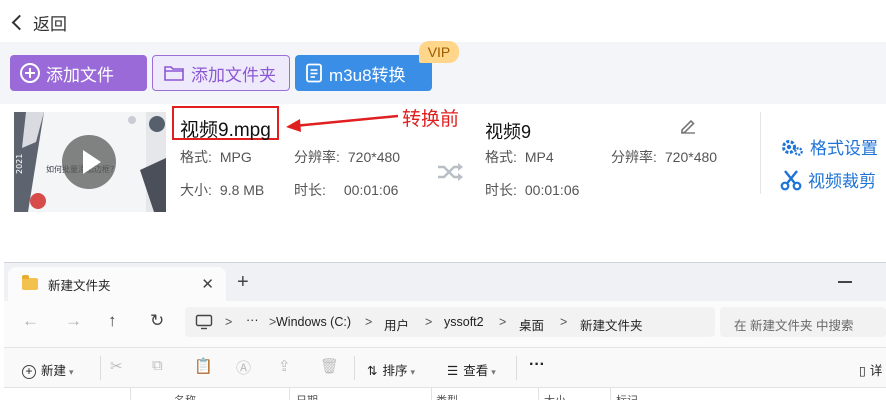  I want to click on output-resolution-value: 720*480, so click(691, 157).